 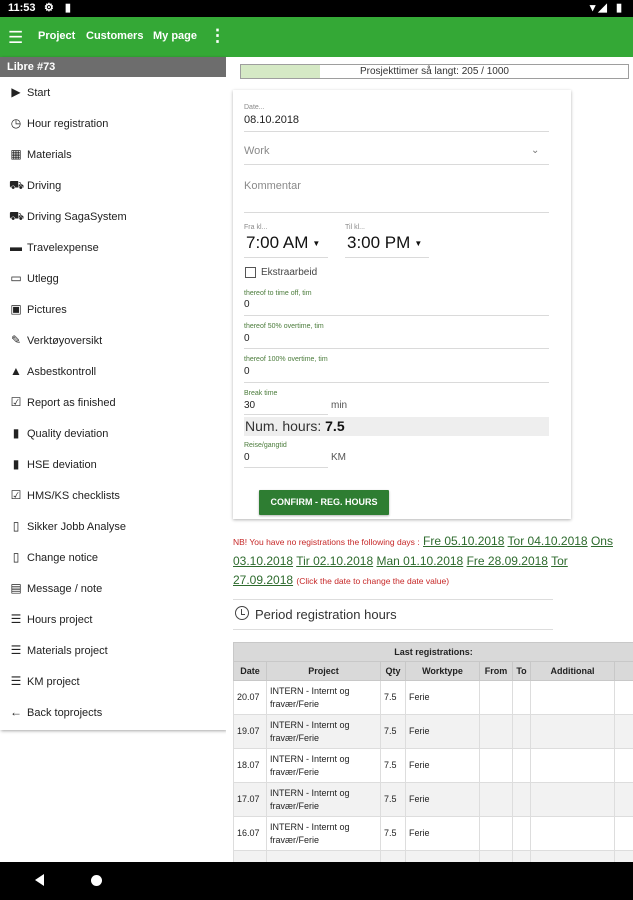 What do you see at coordinates (326, 614) in the screenshot?
I see `period-title: Period registration hours` at bounding box center [326, 614].